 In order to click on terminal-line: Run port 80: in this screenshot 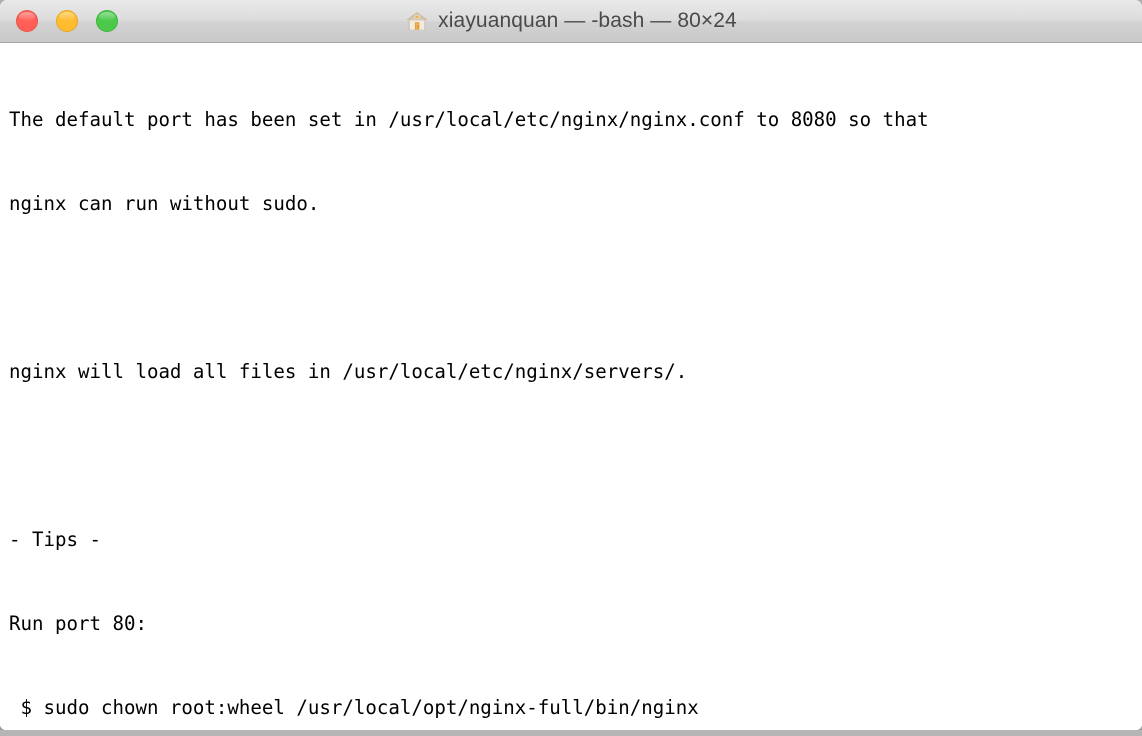, I will do `click(78, 623)`.